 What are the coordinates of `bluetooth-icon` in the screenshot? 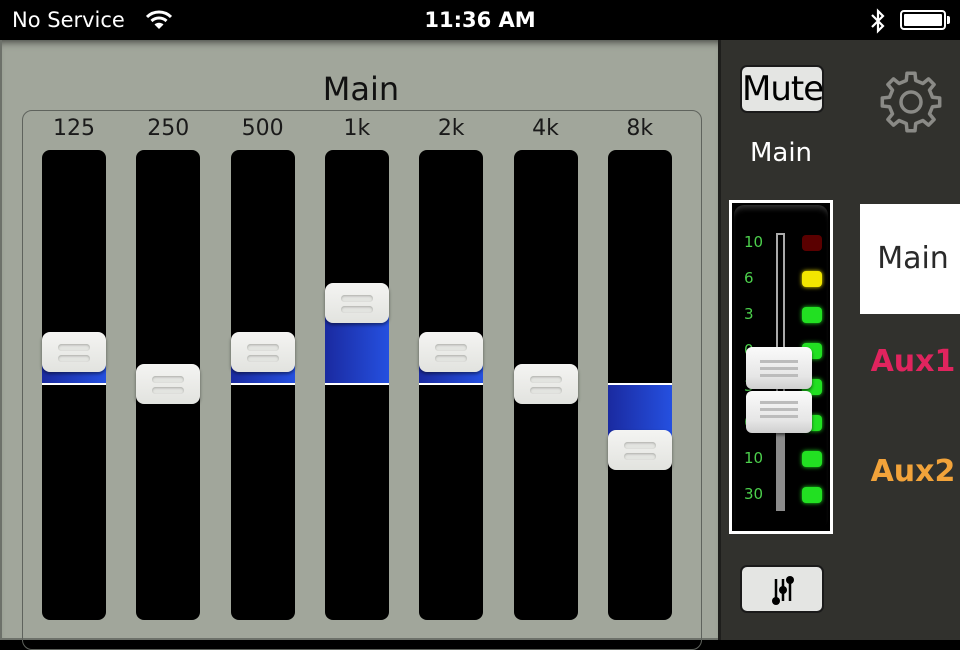 It's located at (878, 21).